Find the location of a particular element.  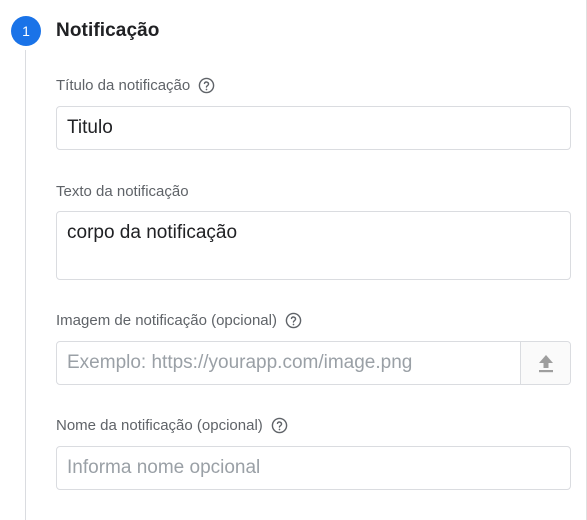

notification-title-field: Título da notificação Titulo is located at coordinates (313, 112).